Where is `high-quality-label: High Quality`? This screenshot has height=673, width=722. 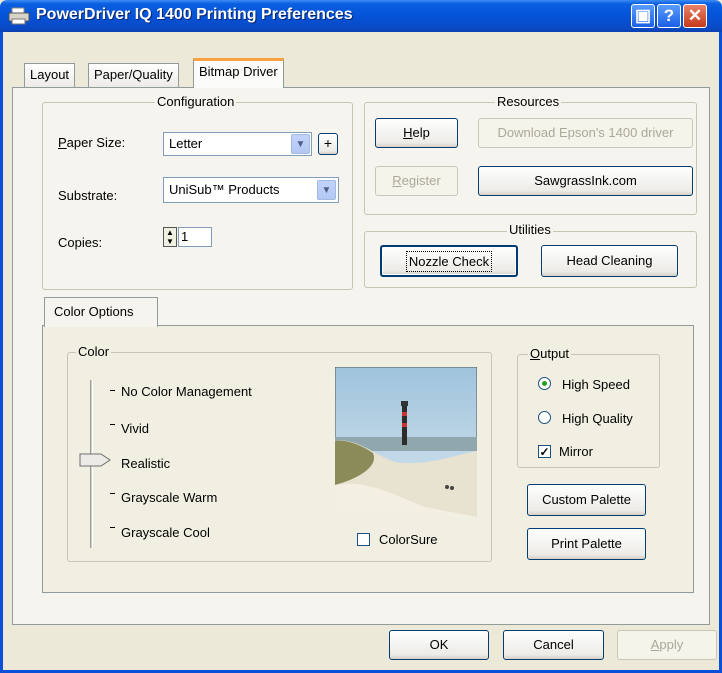
high-quality-label: High Quality is located at coordinates (597, 418).